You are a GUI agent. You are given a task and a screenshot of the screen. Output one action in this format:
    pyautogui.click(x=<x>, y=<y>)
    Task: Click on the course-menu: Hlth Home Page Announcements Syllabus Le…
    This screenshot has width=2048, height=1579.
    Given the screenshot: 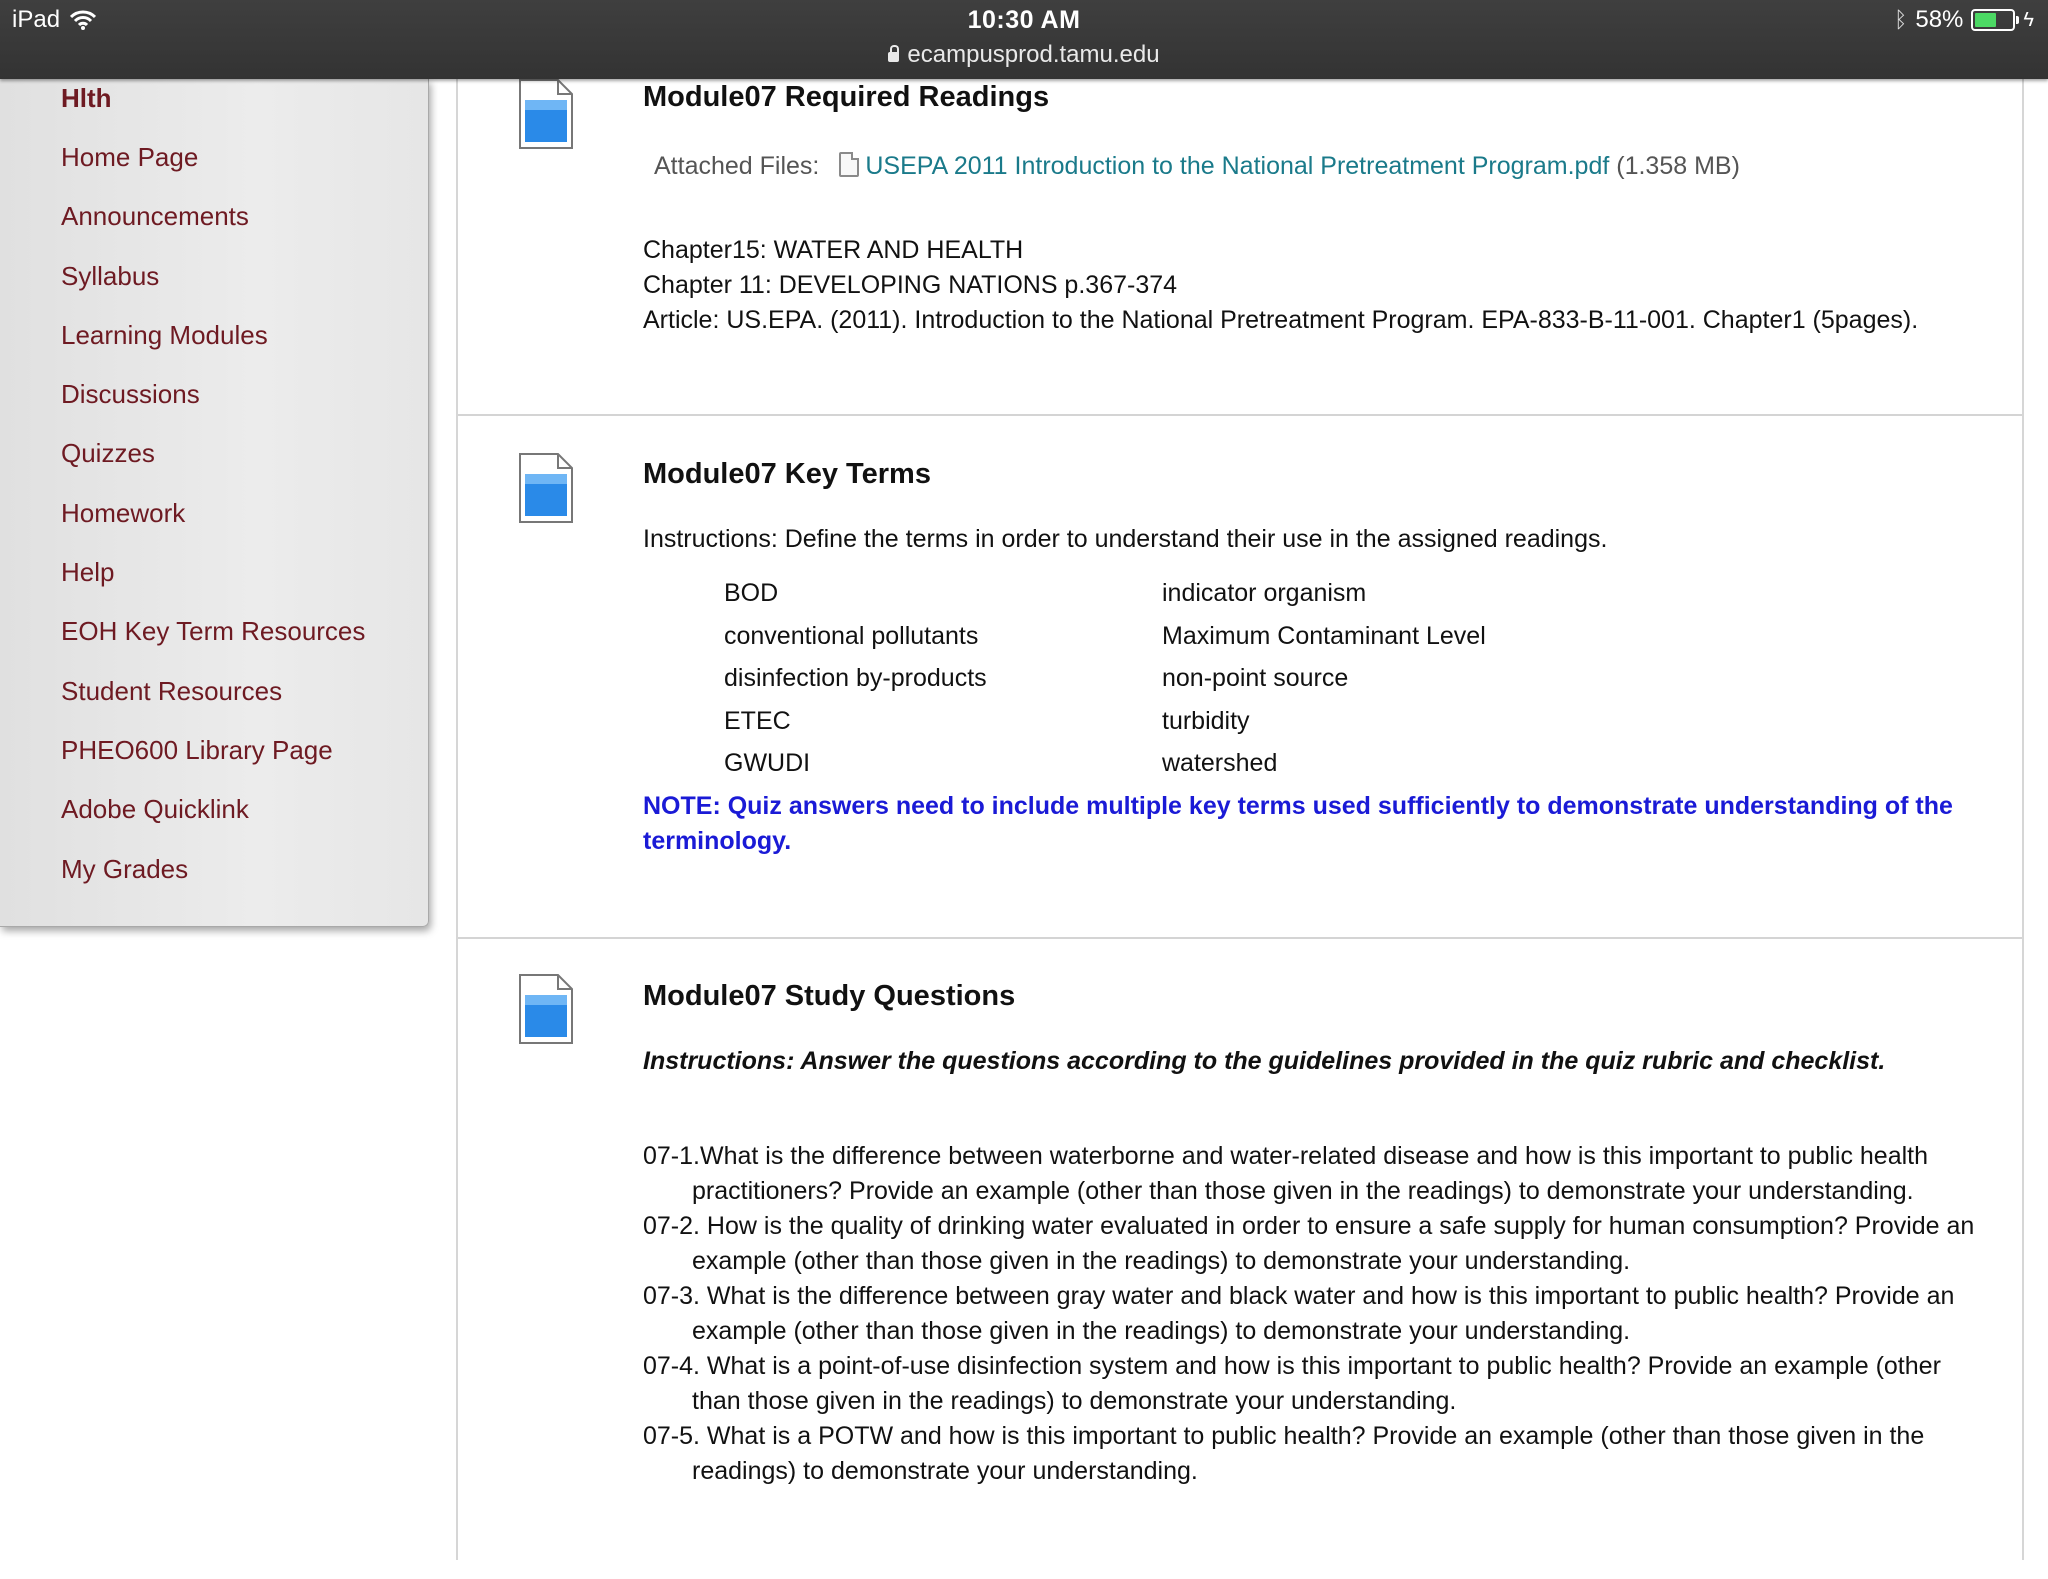 What is the action you would take?
    pyautogui.click(x=214, y=503)
    